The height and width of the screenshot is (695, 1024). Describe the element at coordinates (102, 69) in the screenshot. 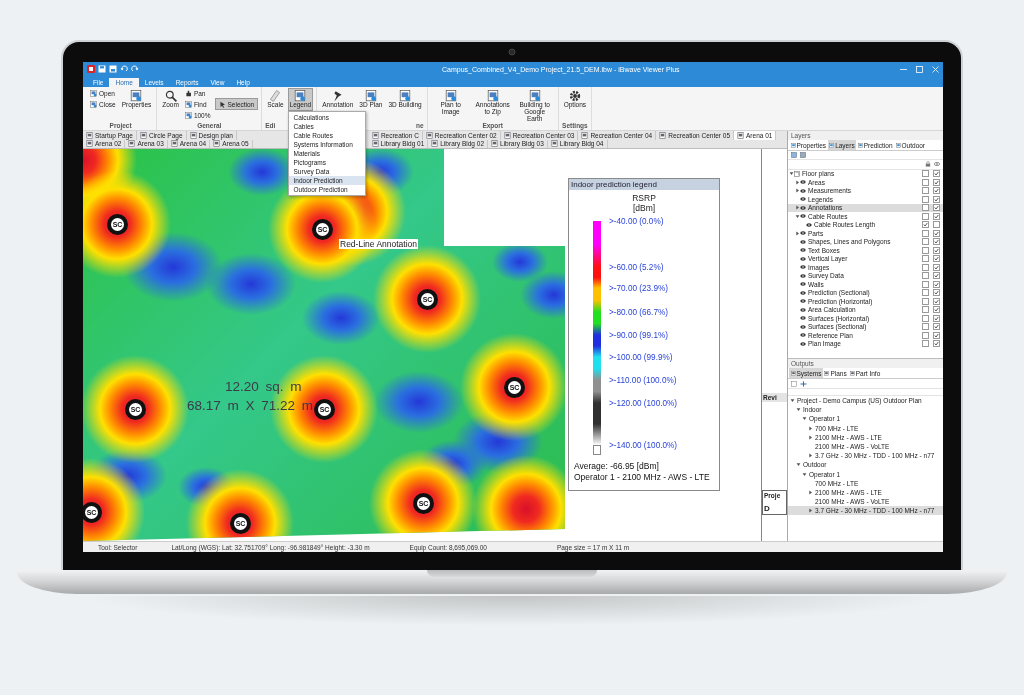

I see `save-icon` at that location.